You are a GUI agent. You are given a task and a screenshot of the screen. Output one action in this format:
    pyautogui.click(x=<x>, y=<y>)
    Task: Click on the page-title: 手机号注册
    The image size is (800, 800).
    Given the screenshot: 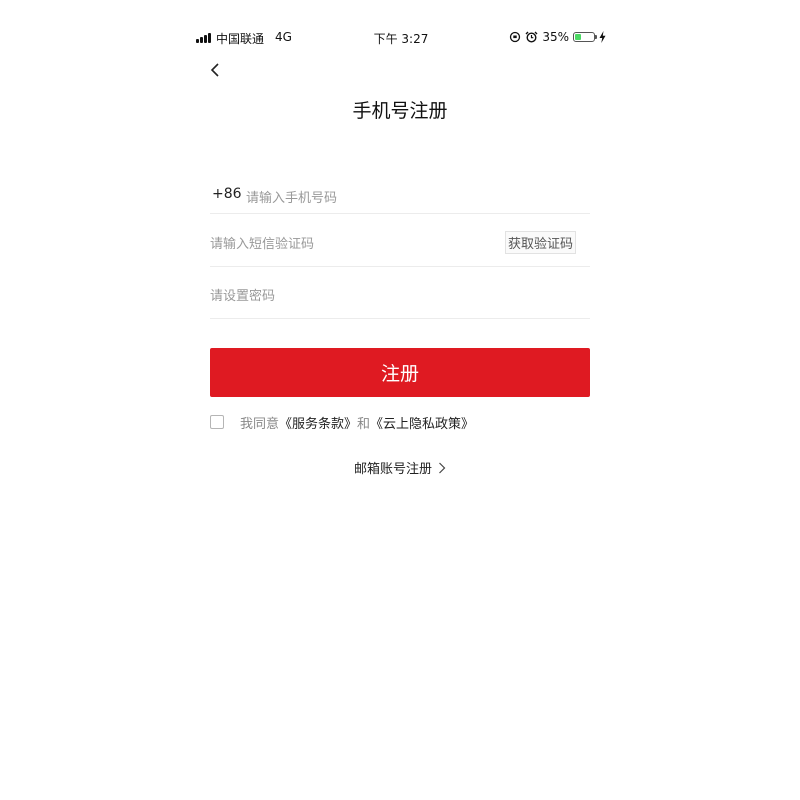 What is the action you would take?
    pyautogui.click(x=400, y=111)
    